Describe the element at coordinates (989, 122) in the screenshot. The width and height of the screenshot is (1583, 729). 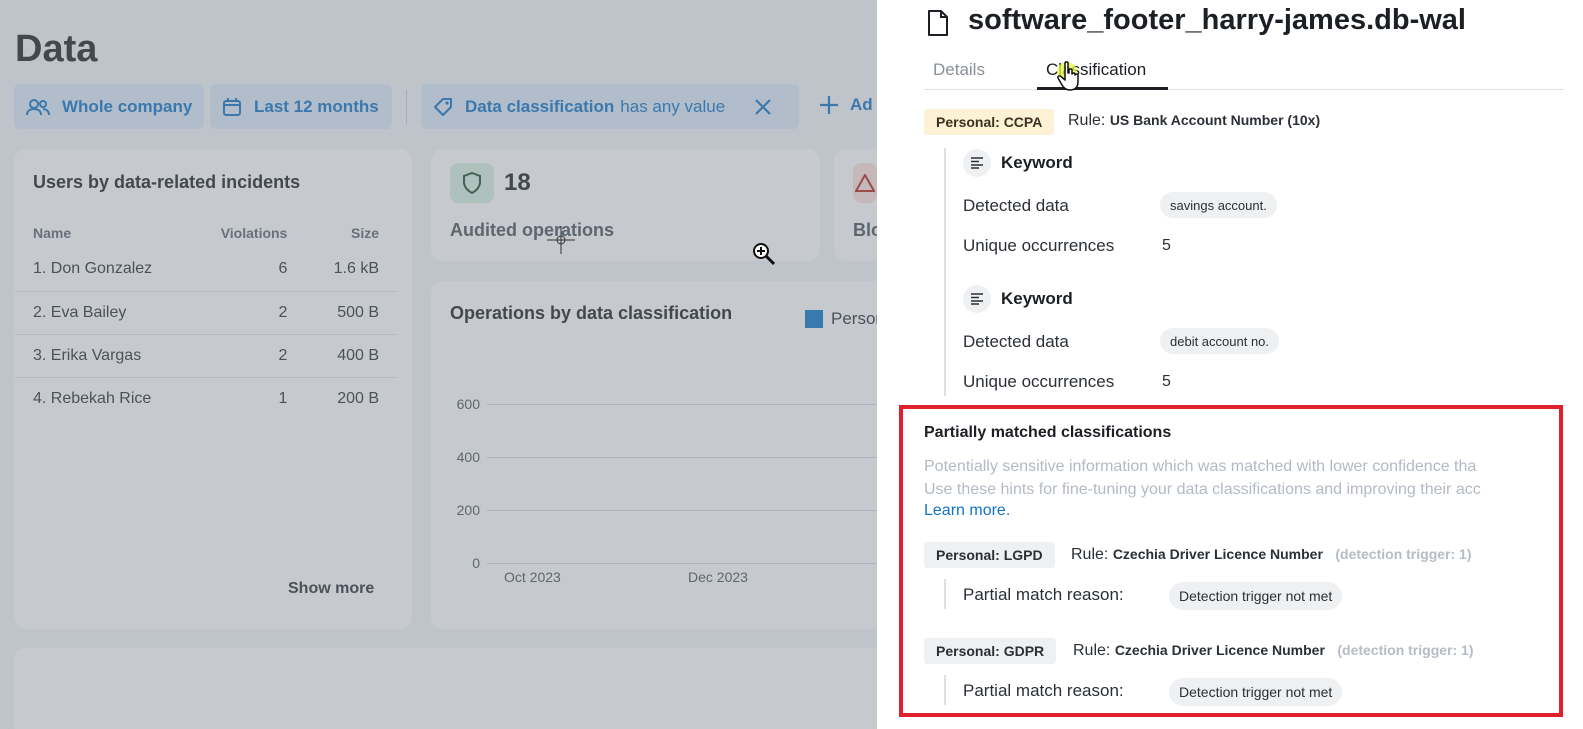
I see `classification-badge: Personal: CCPA` at that location.